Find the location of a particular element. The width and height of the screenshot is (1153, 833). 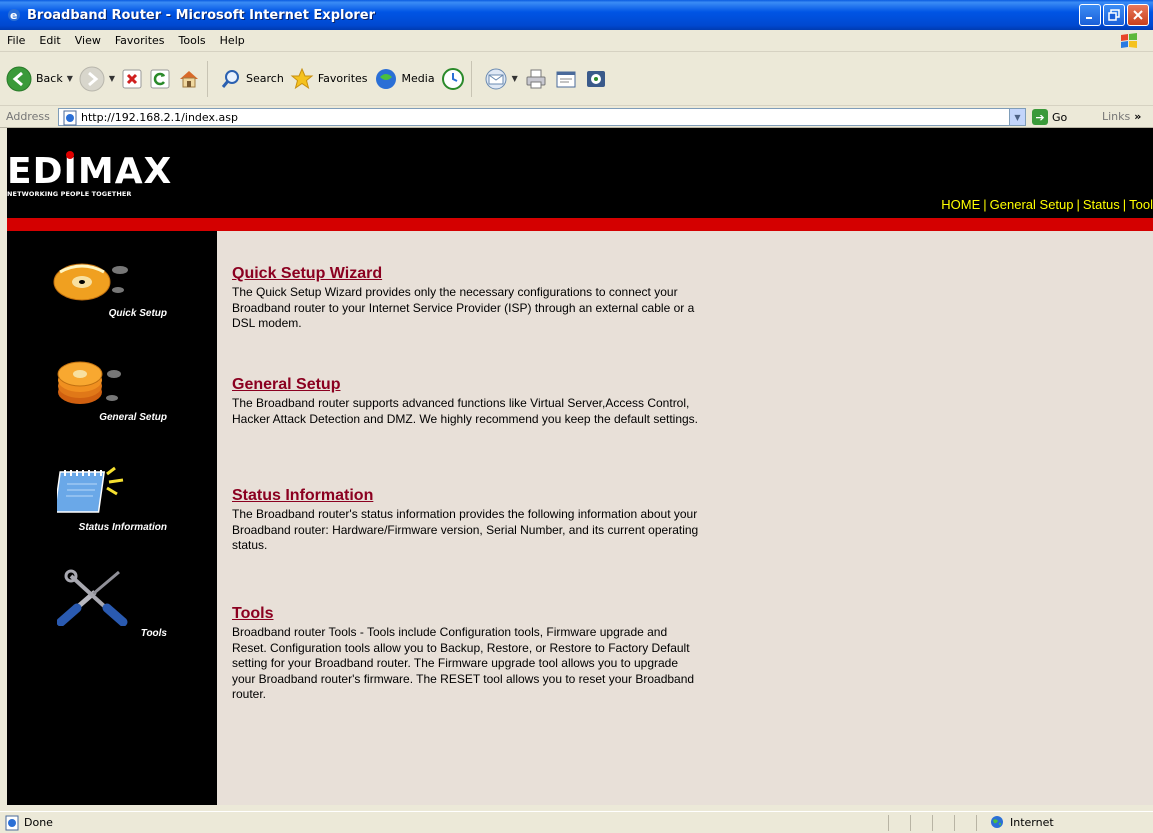

logo-text: EDIMAX is located at coordinates (90, 171).